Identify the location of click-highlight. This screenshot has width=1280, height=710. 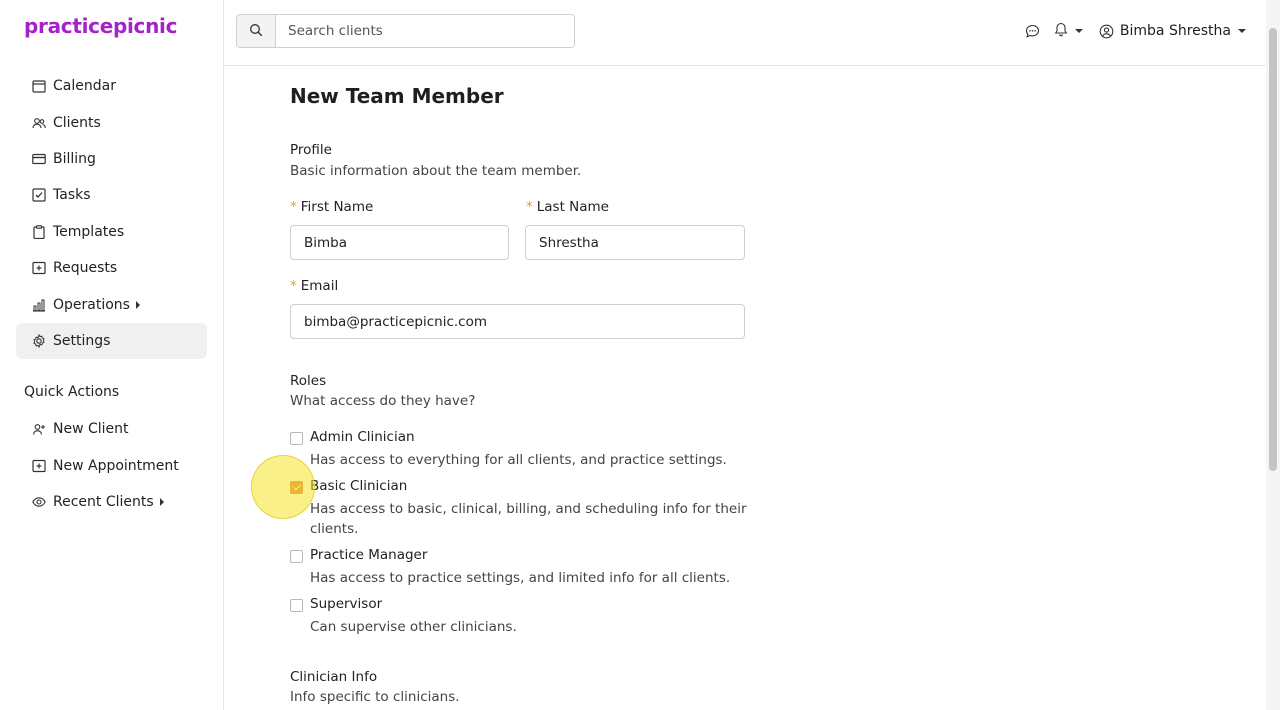
(283, 487).